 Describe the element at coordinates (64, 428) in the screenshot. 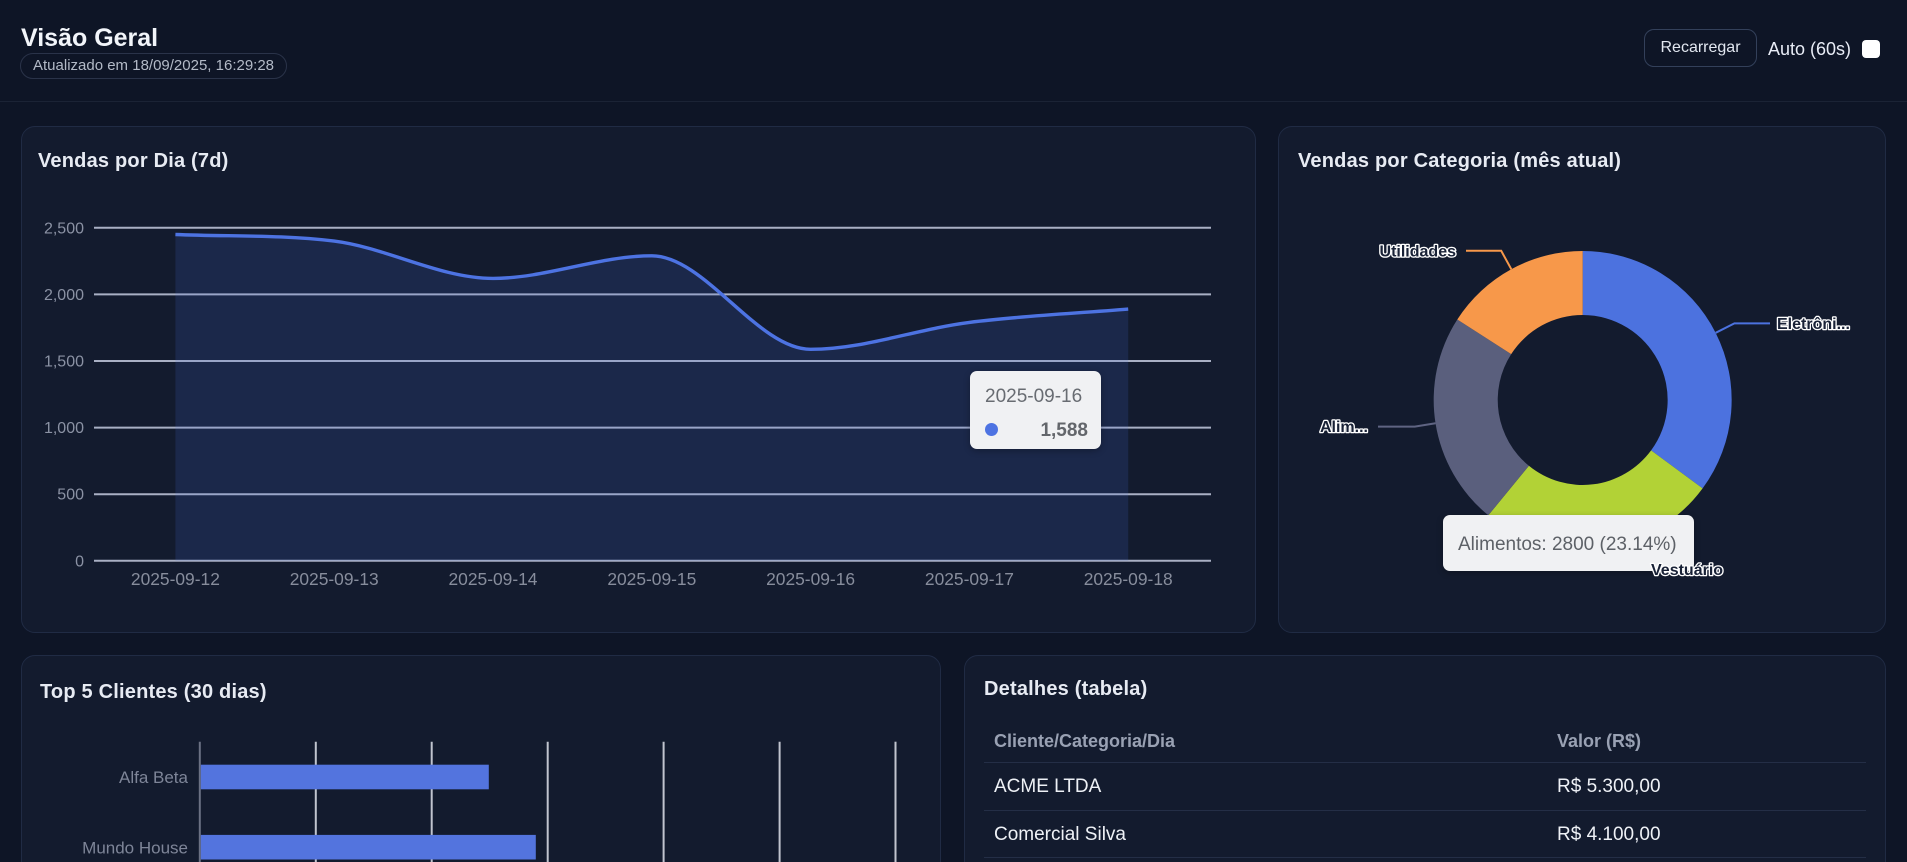

I see `svg-text: 1,000` at that location.